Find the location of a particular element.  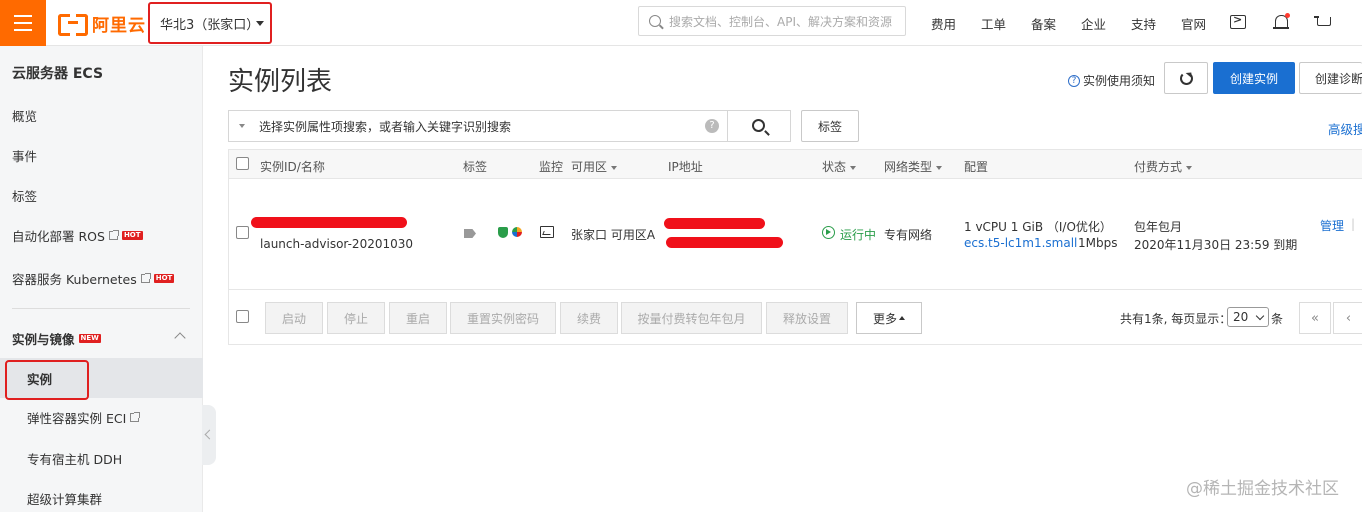

pager-summary: 共有1条, 每页显示： is located at coordinates (1176, 319).